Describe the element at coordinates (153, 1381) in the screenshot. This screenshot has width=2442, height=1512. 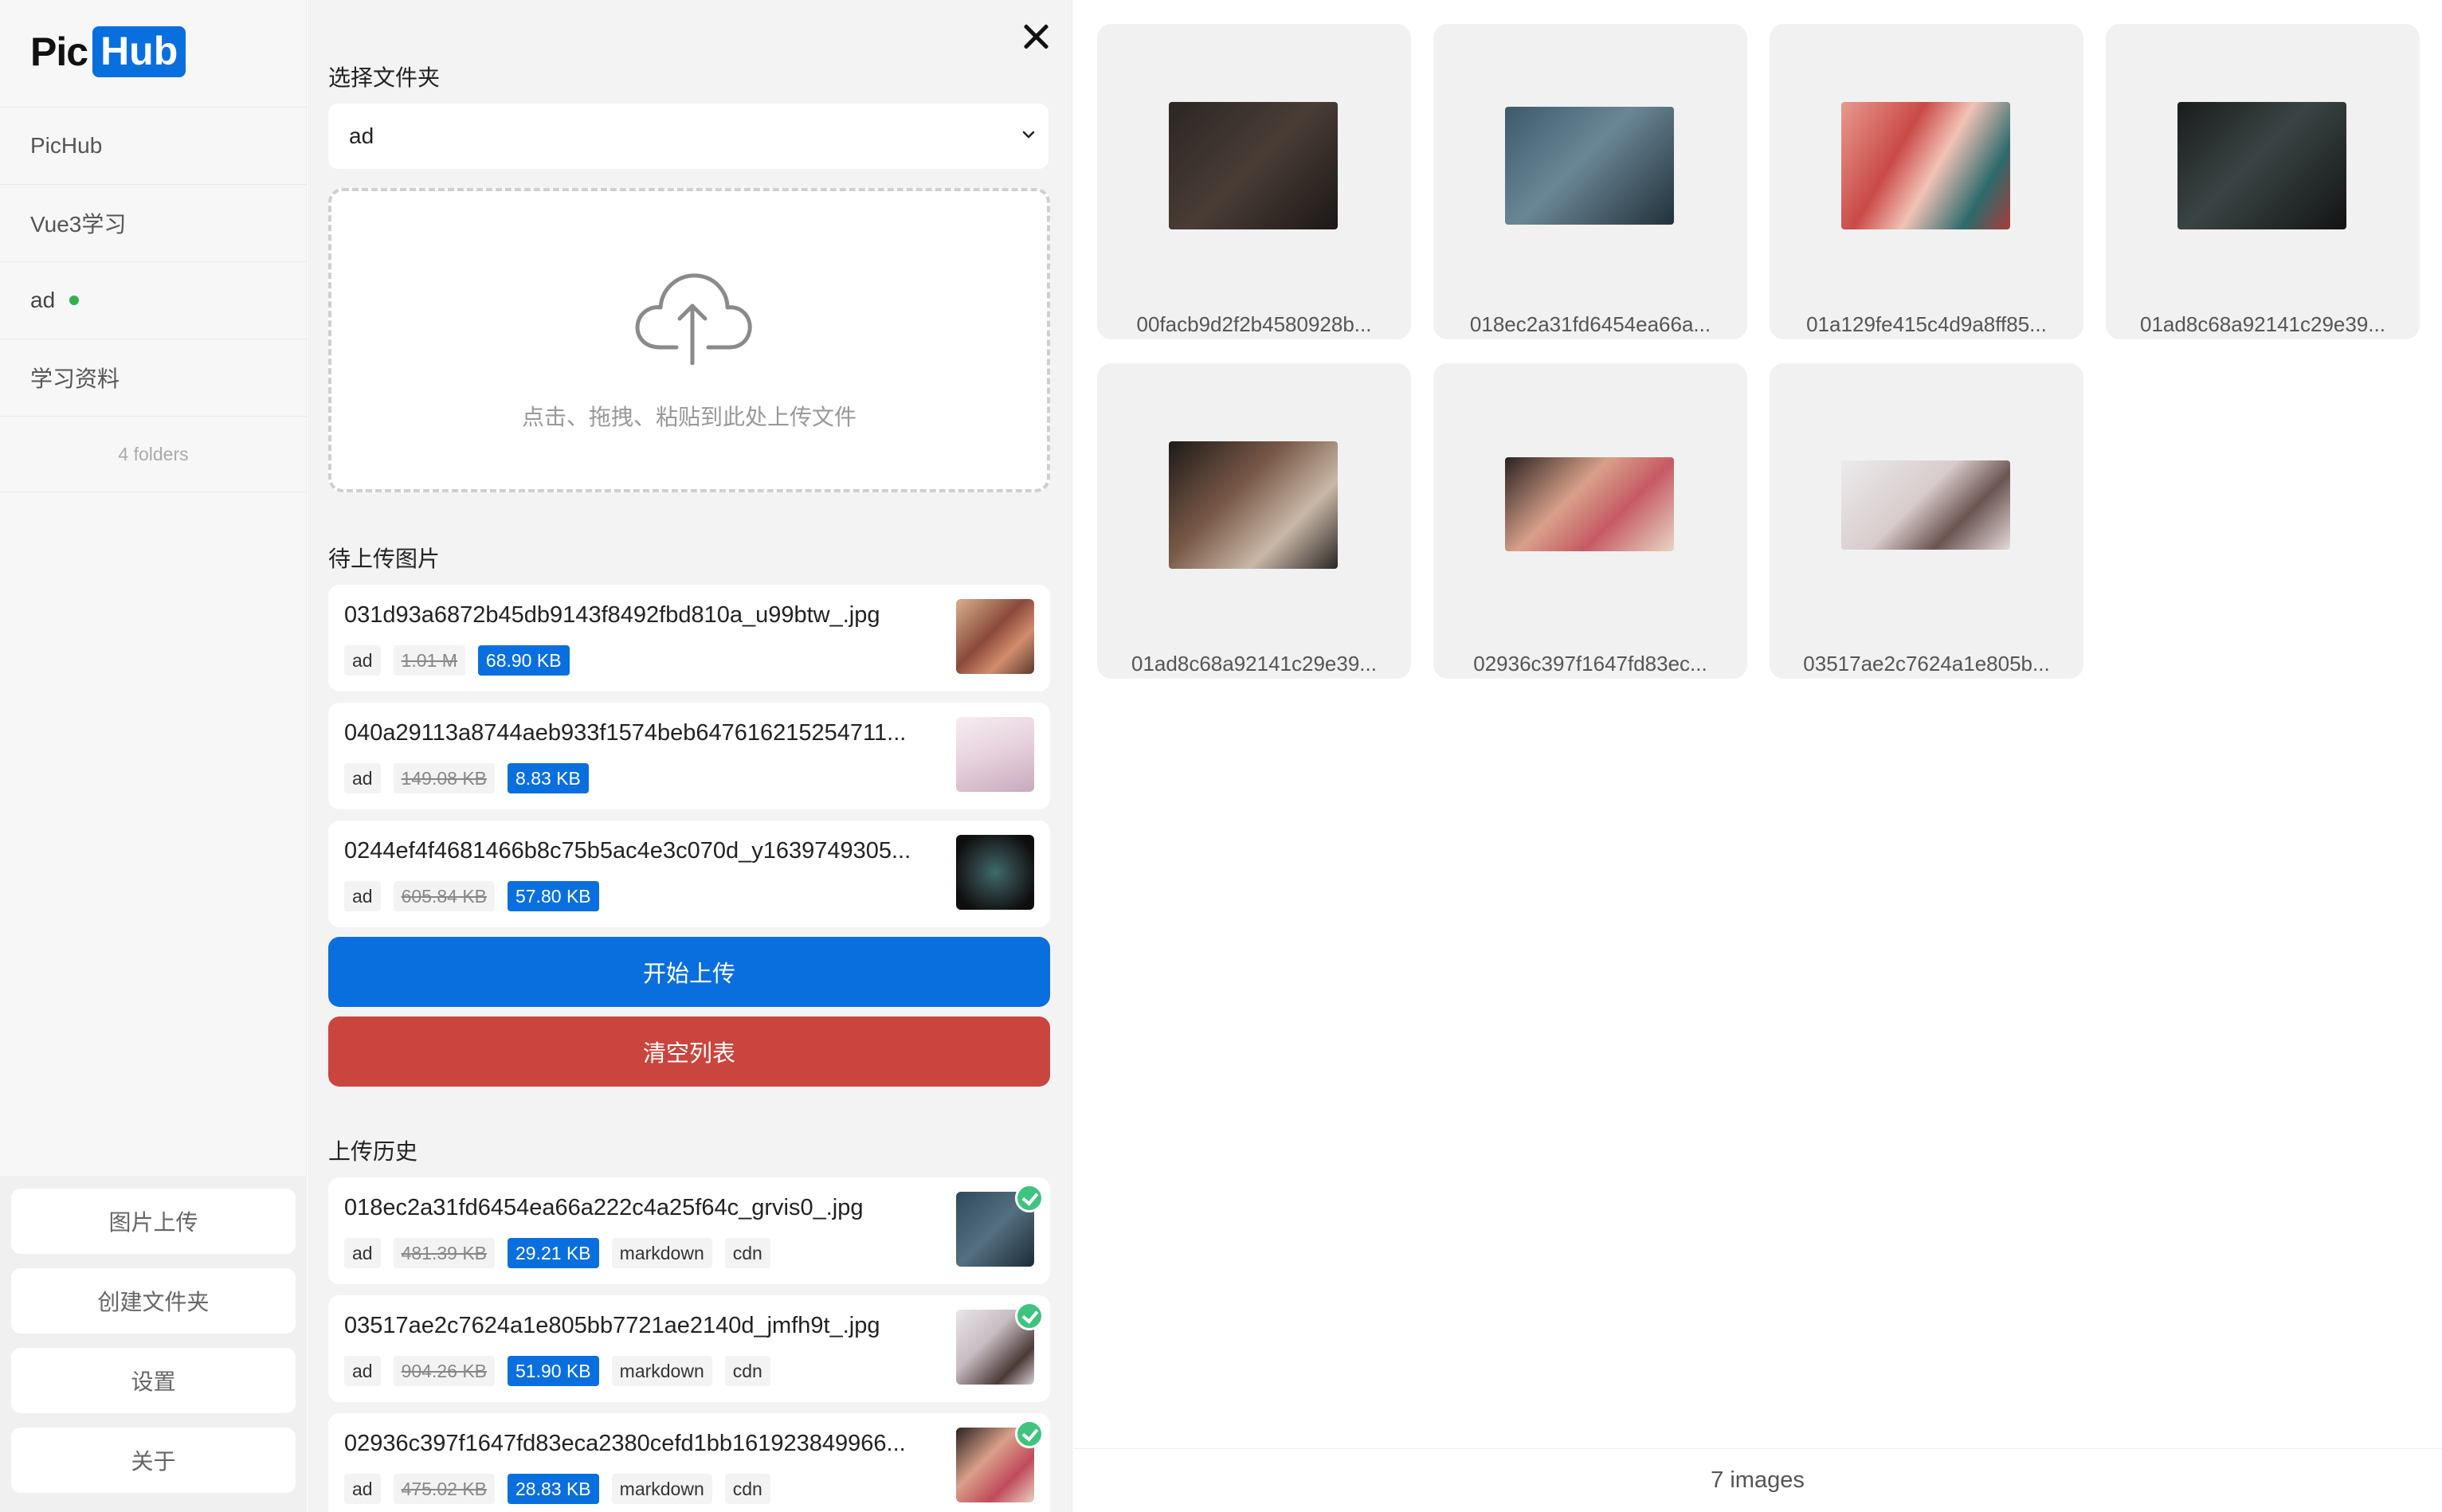
I see `settings-button: 设置` at that location.